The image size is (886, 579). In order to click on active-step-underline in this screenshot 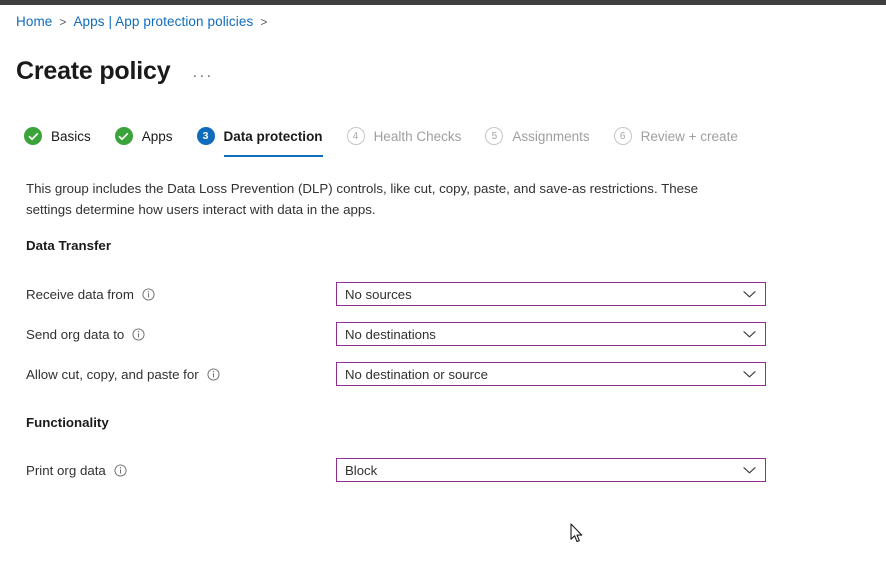, I will do `click(273, 156)`.